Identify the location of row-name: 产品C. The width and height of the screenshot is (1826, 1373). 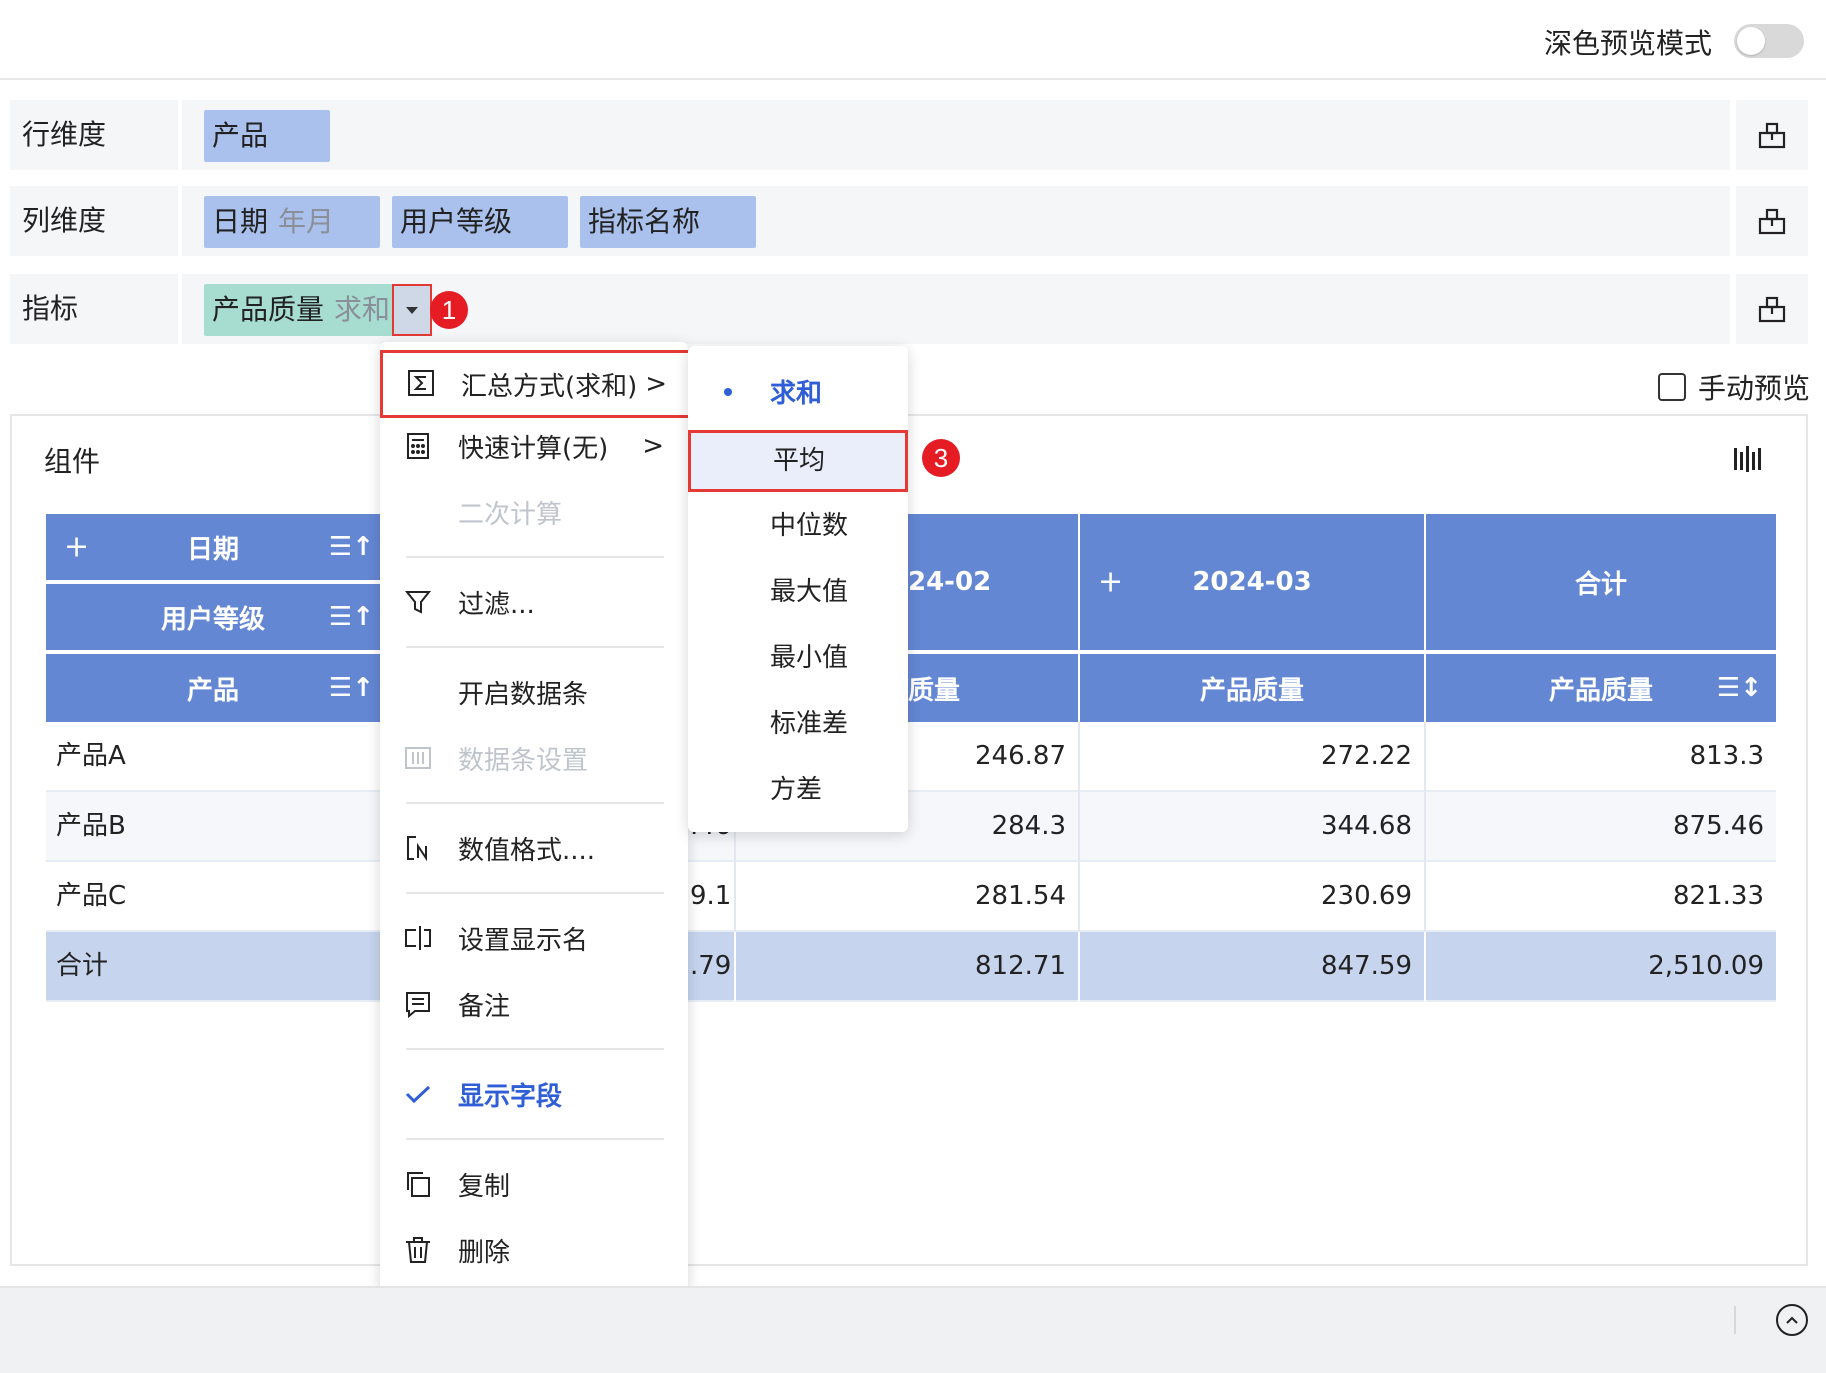
(91, 896).